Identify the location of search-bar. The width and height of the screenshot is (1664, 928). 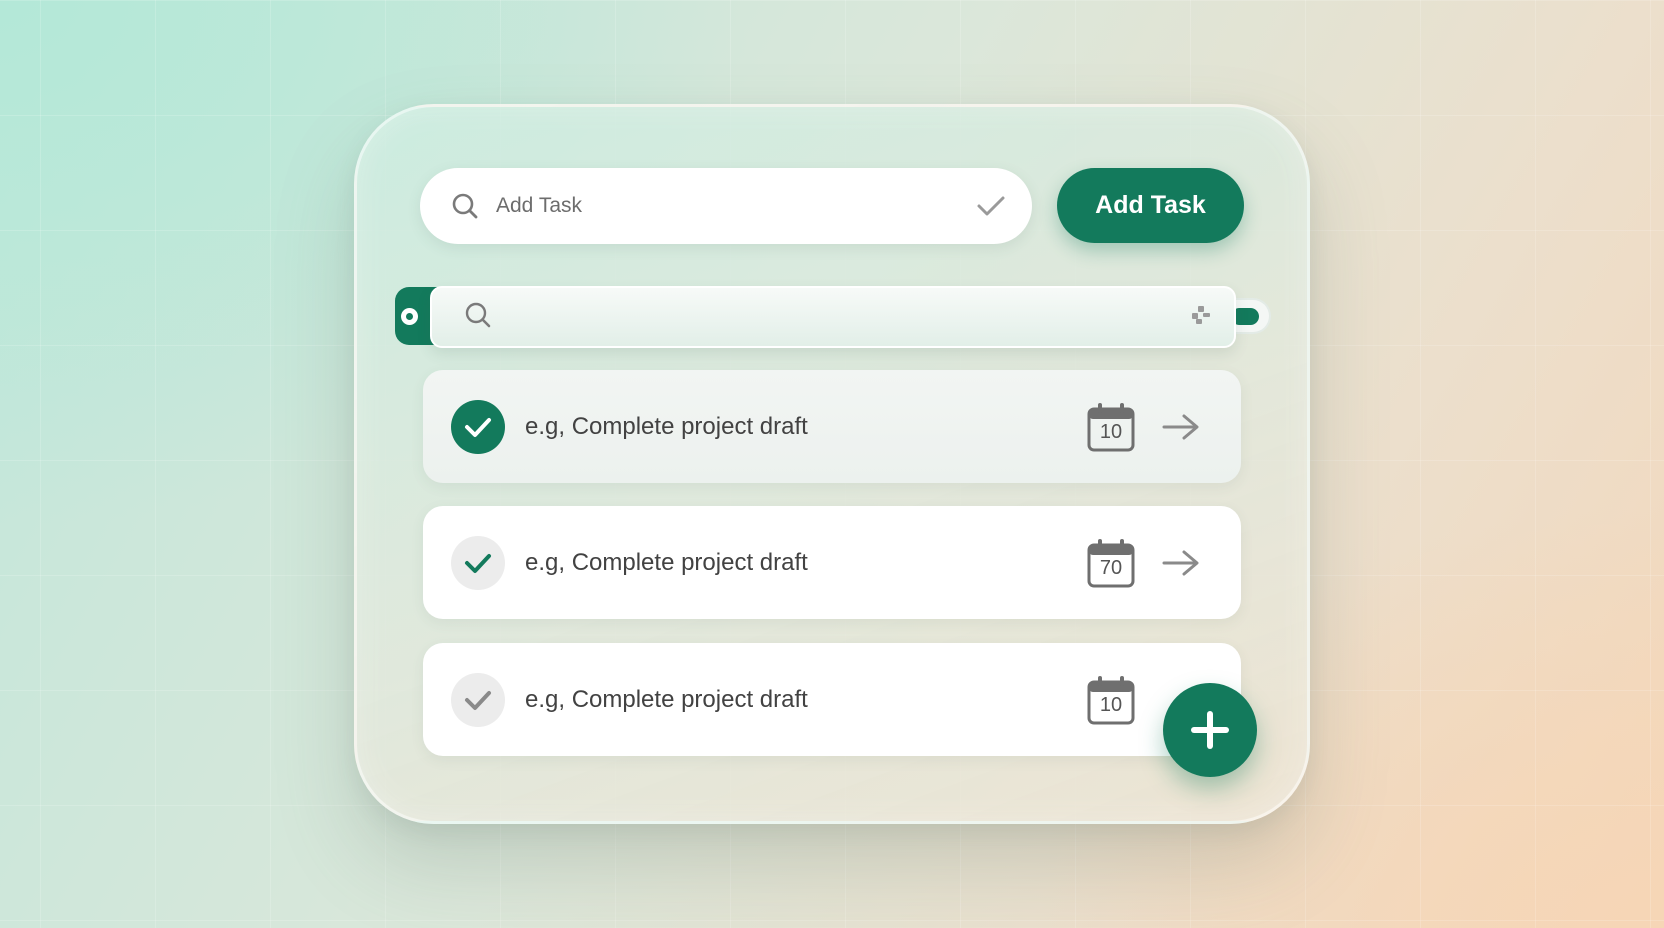
(833, 317).